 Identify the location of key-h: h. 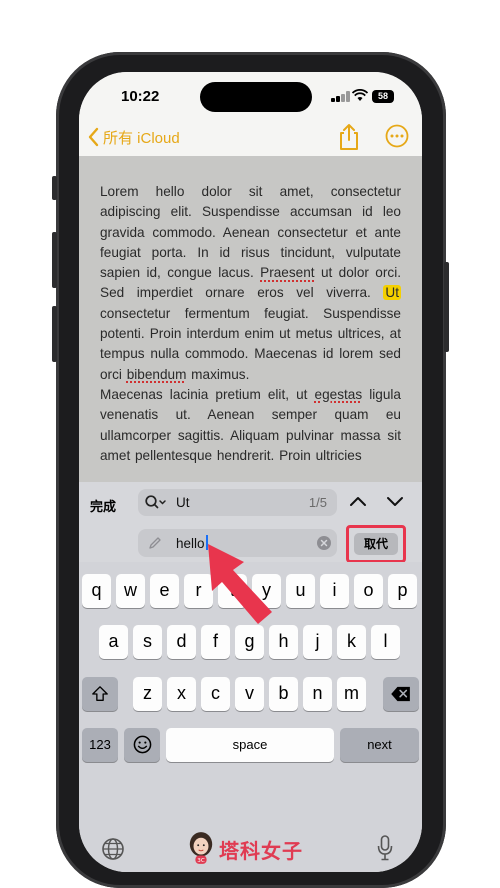
(283, 642).